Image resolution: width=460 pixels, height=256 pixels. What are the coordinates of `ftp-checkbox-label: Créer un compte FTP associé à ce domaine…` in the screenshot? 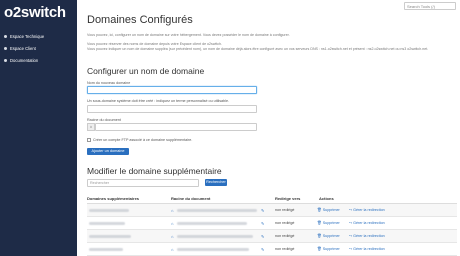 It's located at (143, 140).